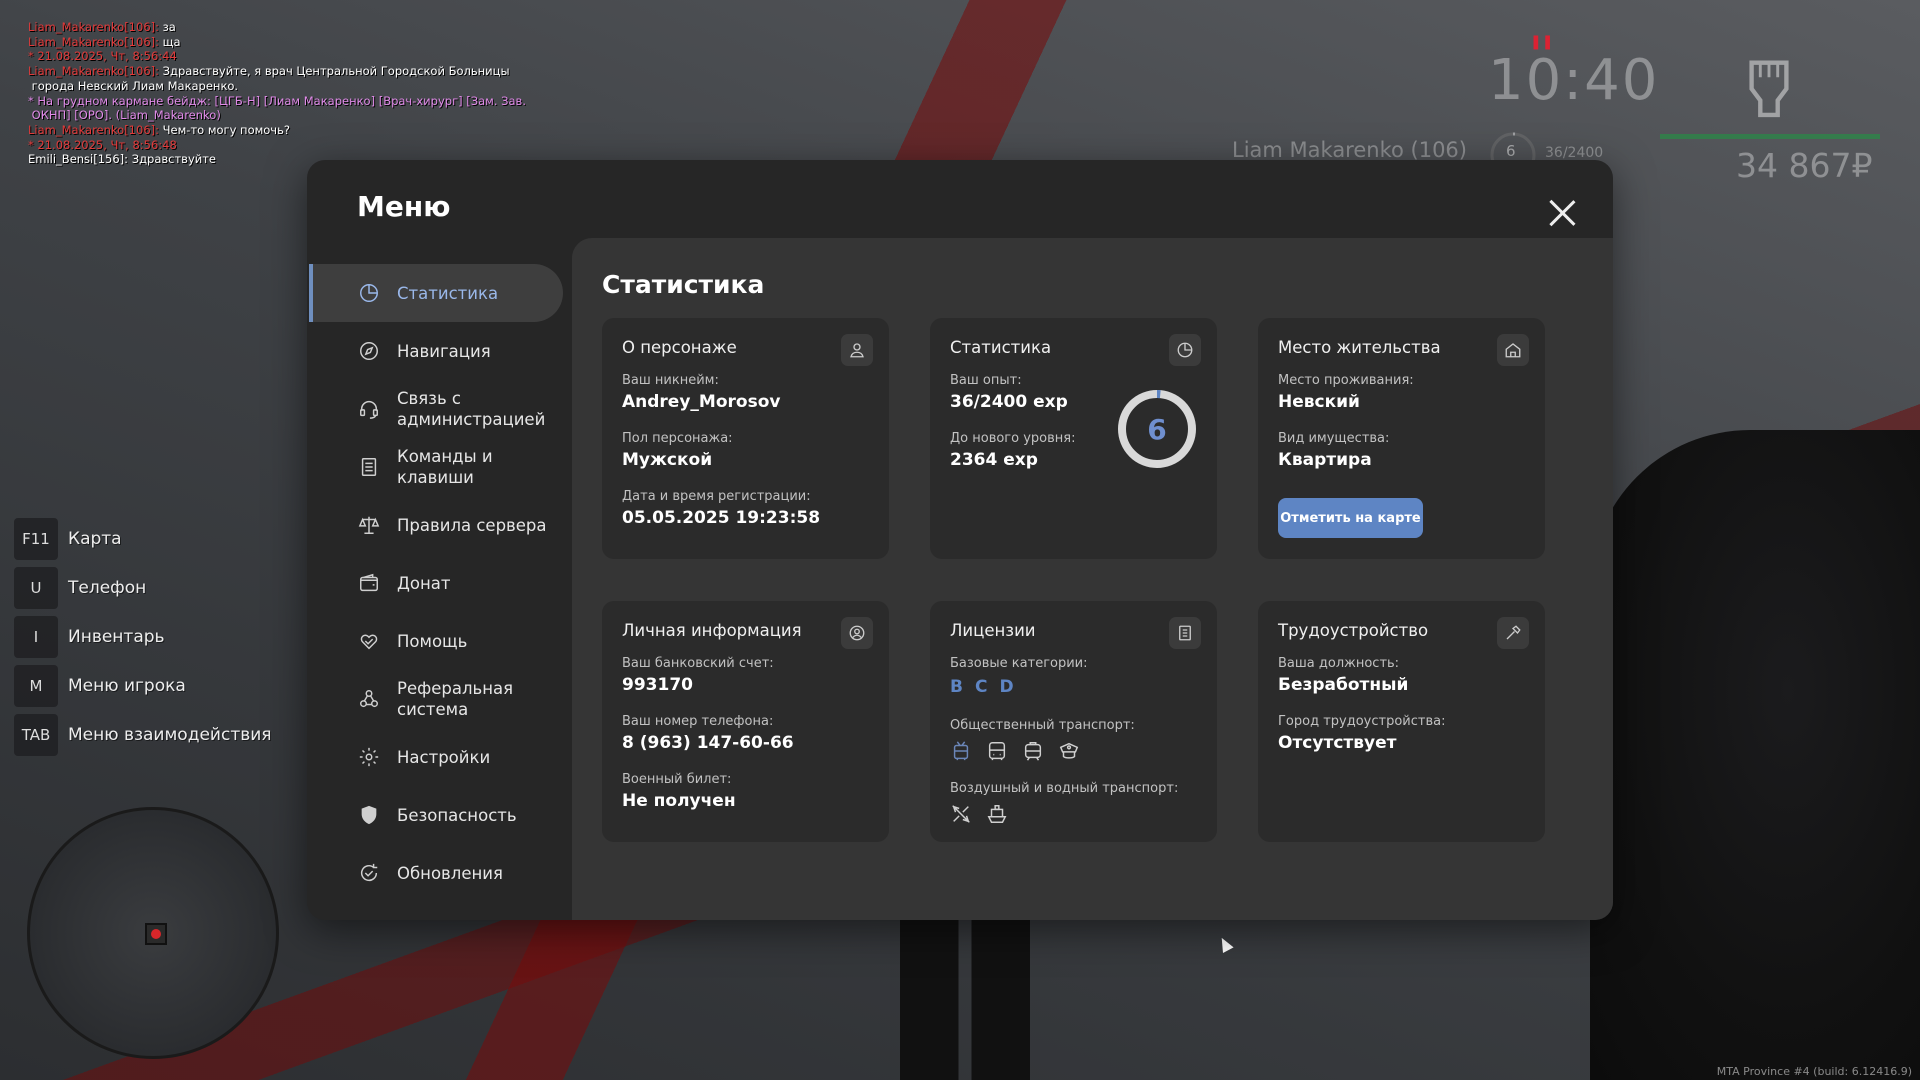 Image resolution: width=1920 pixels, height=1080 pixels. What do you see at coordinates (124, 115) in the screenshot?
I see `chat-text: ОКНП] [ОРО]. (Liam_Makarenko)` at bounding box center [124, 115].